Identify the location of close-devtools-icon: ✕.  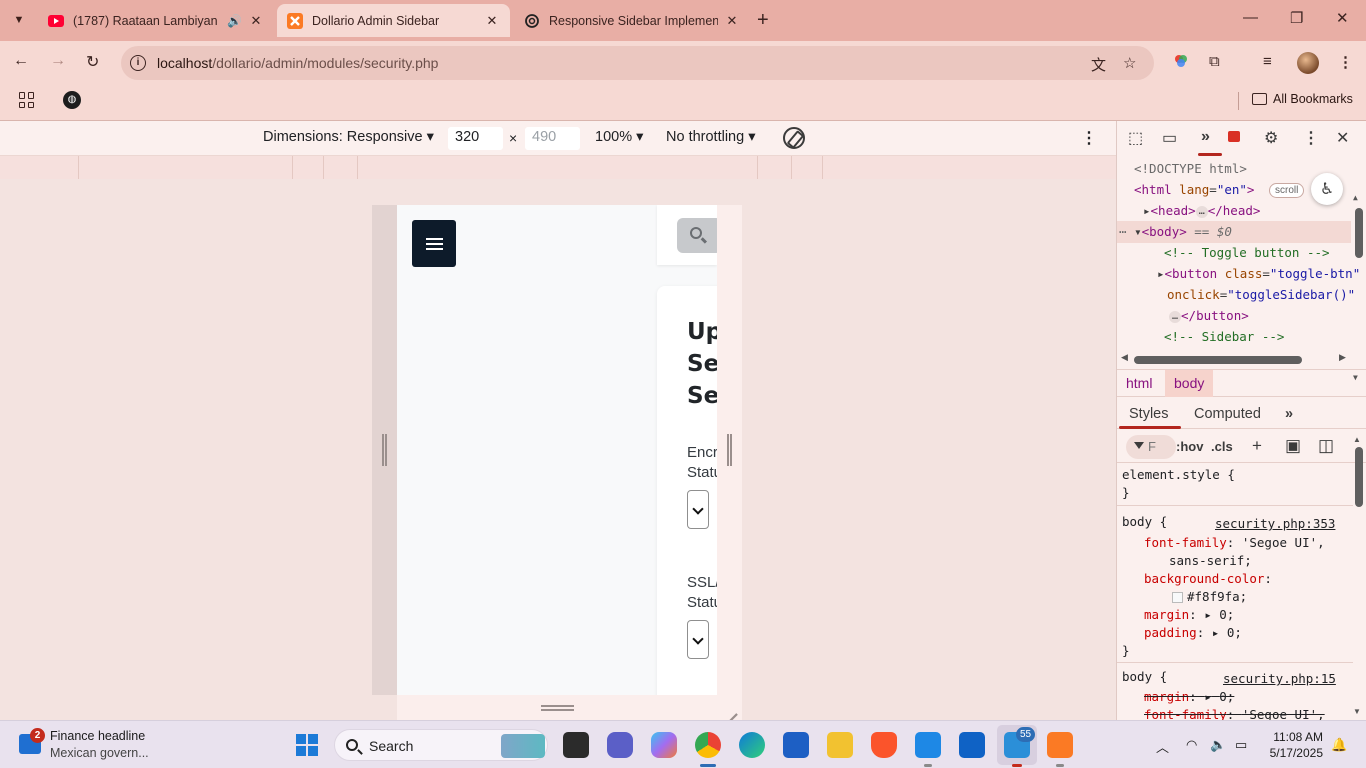
(1342, 138).